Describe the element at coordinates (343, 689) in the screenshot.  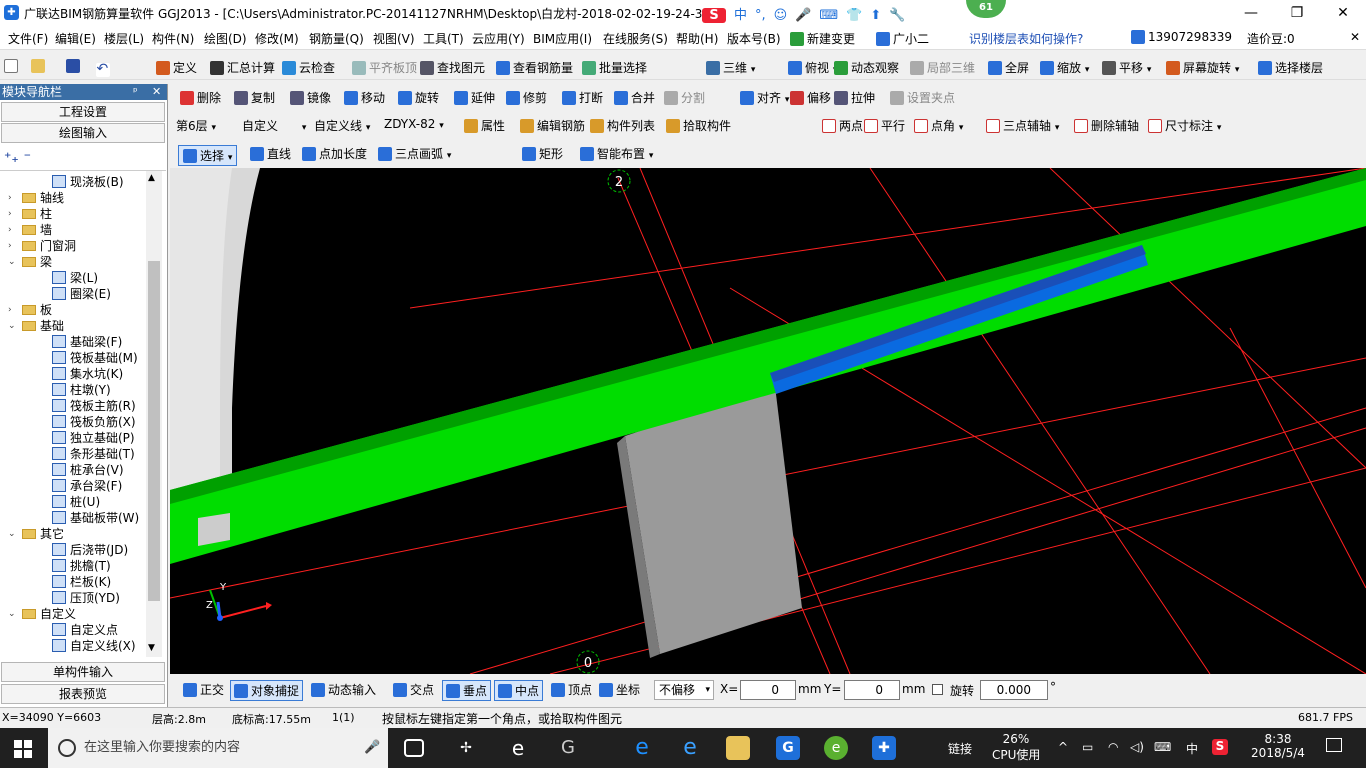
I see `snap-toggle: 动态输入` at that location.